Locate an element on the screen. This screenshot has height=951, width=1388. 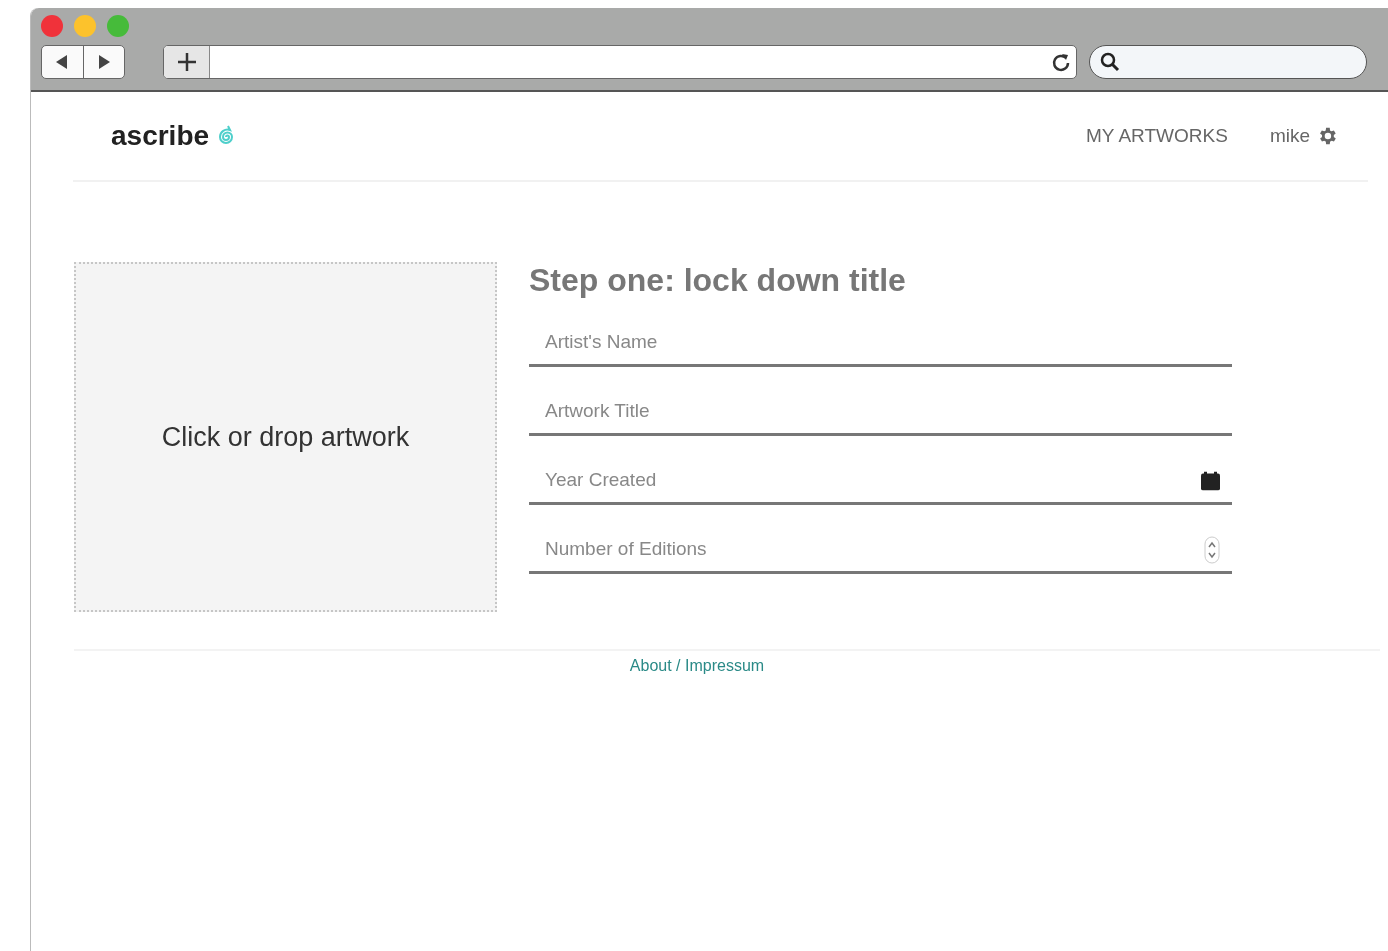
search-field is located at coordinates (1228, 62).